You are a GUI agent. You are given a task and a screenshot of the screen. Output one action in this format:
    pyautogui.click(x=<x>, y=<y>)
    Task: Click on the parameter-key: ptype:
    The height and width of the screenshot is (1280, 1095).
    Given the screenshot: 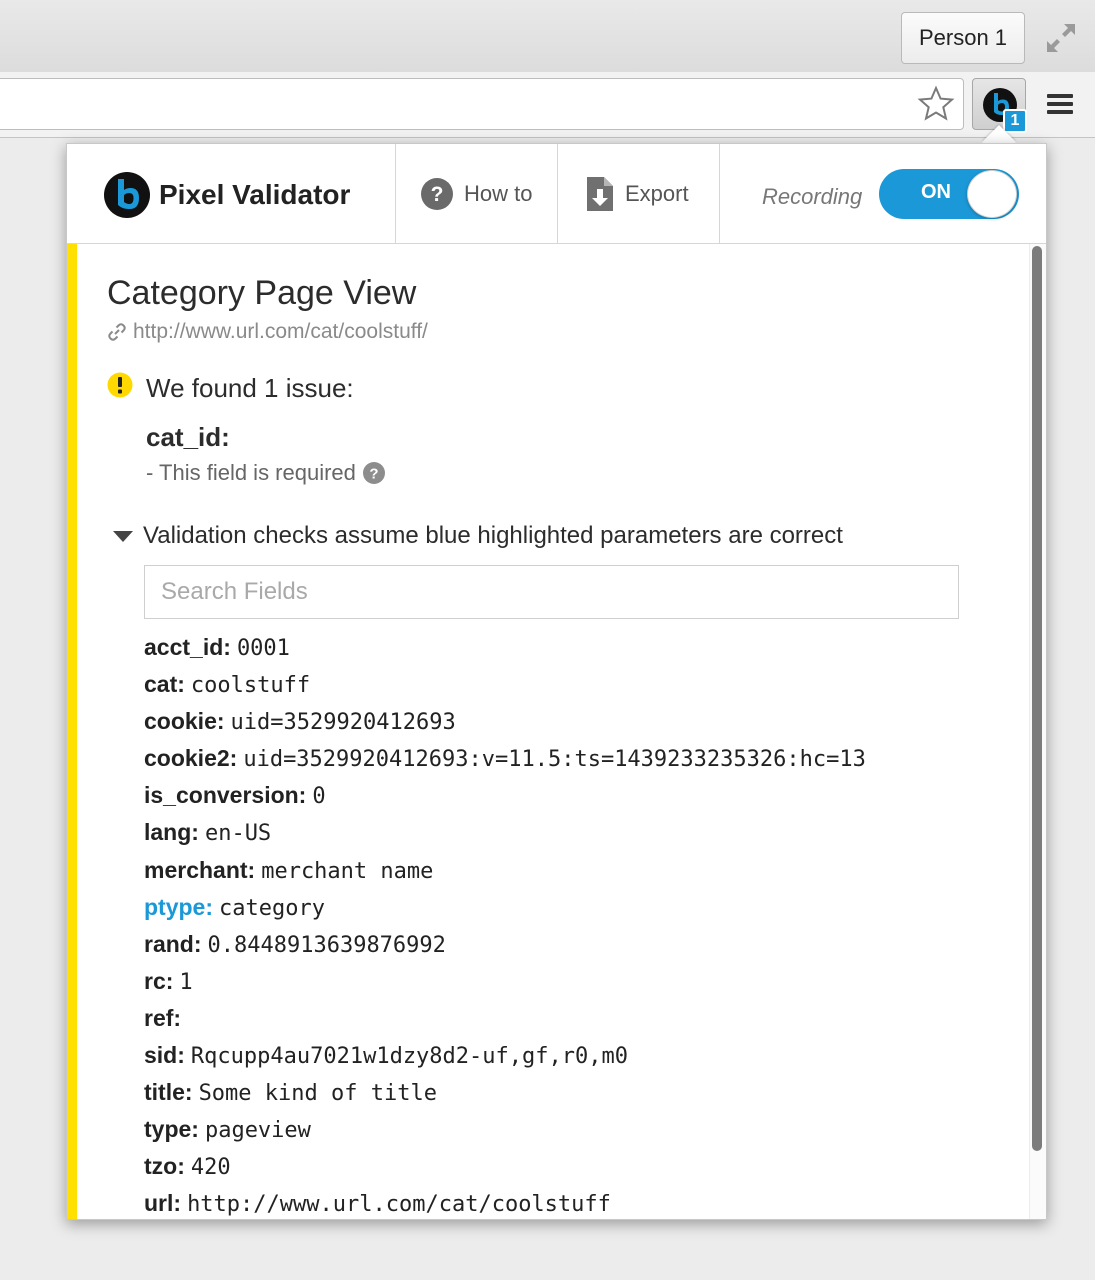 What is the action you would take?
    pyautogui.click(x=178, y=906)
    